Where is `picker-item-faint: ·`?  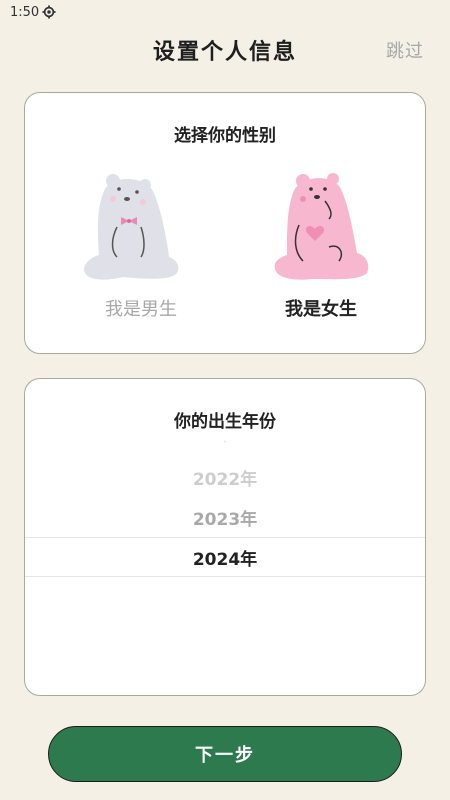
picker-item-faint: · is located at coordinates (225, 442).